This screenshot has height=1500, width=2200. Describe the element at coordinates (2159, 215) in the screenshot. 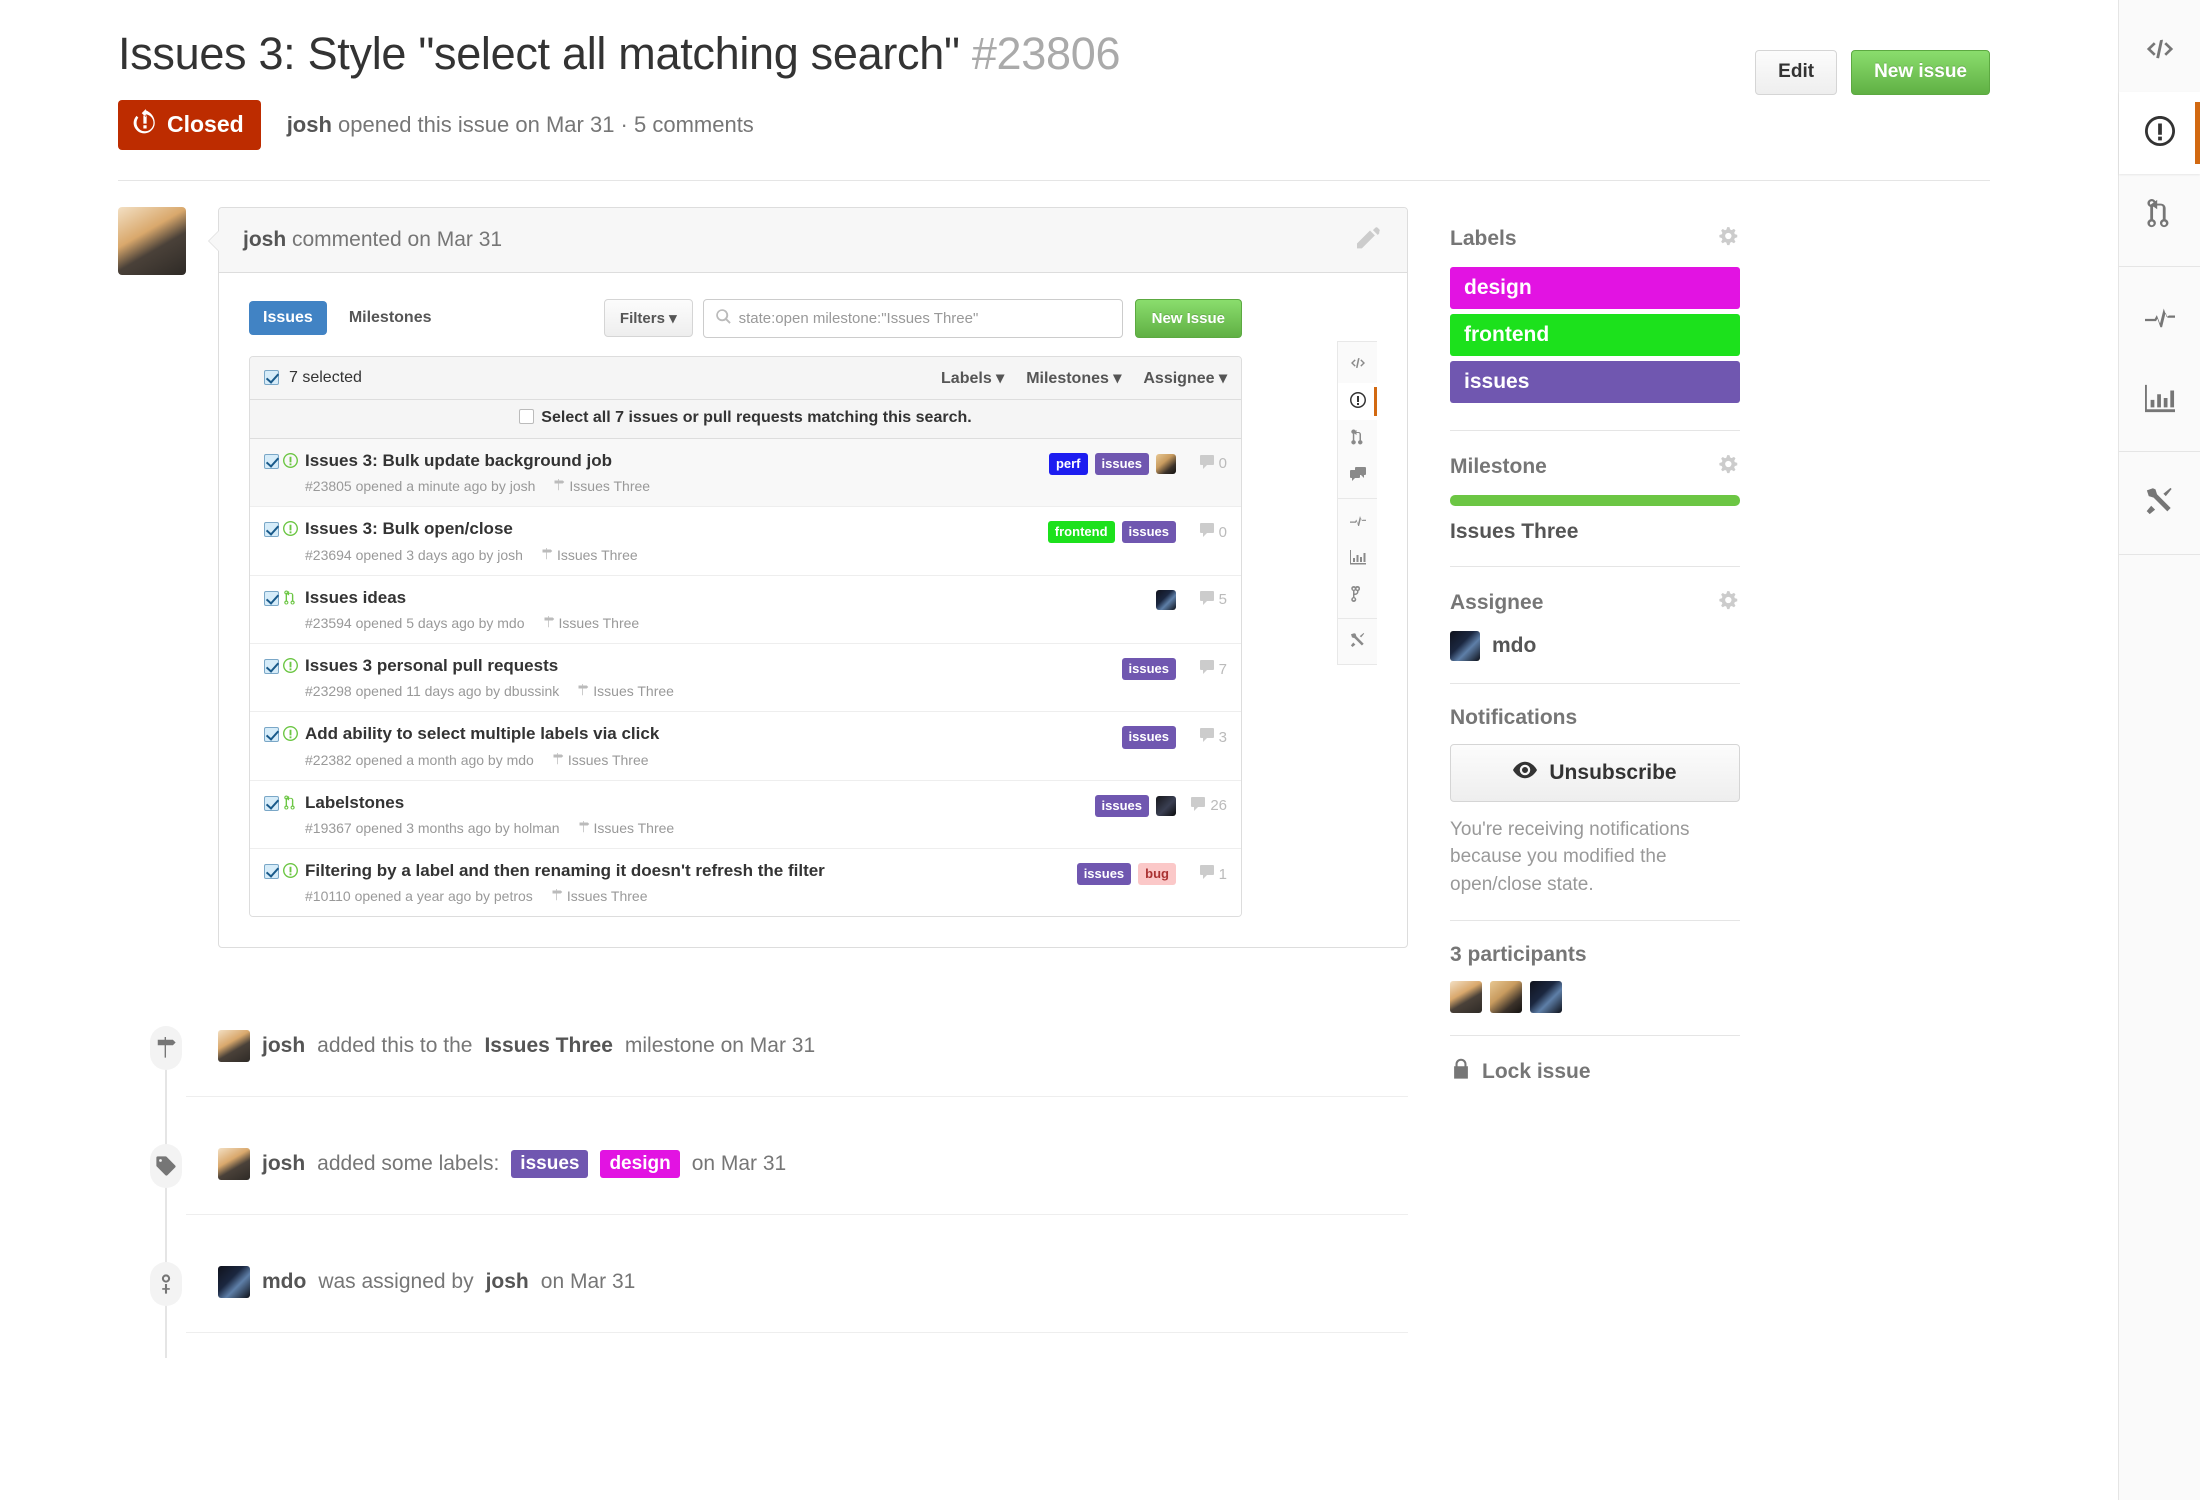

I see `rail-item-pull-requests` at that location.